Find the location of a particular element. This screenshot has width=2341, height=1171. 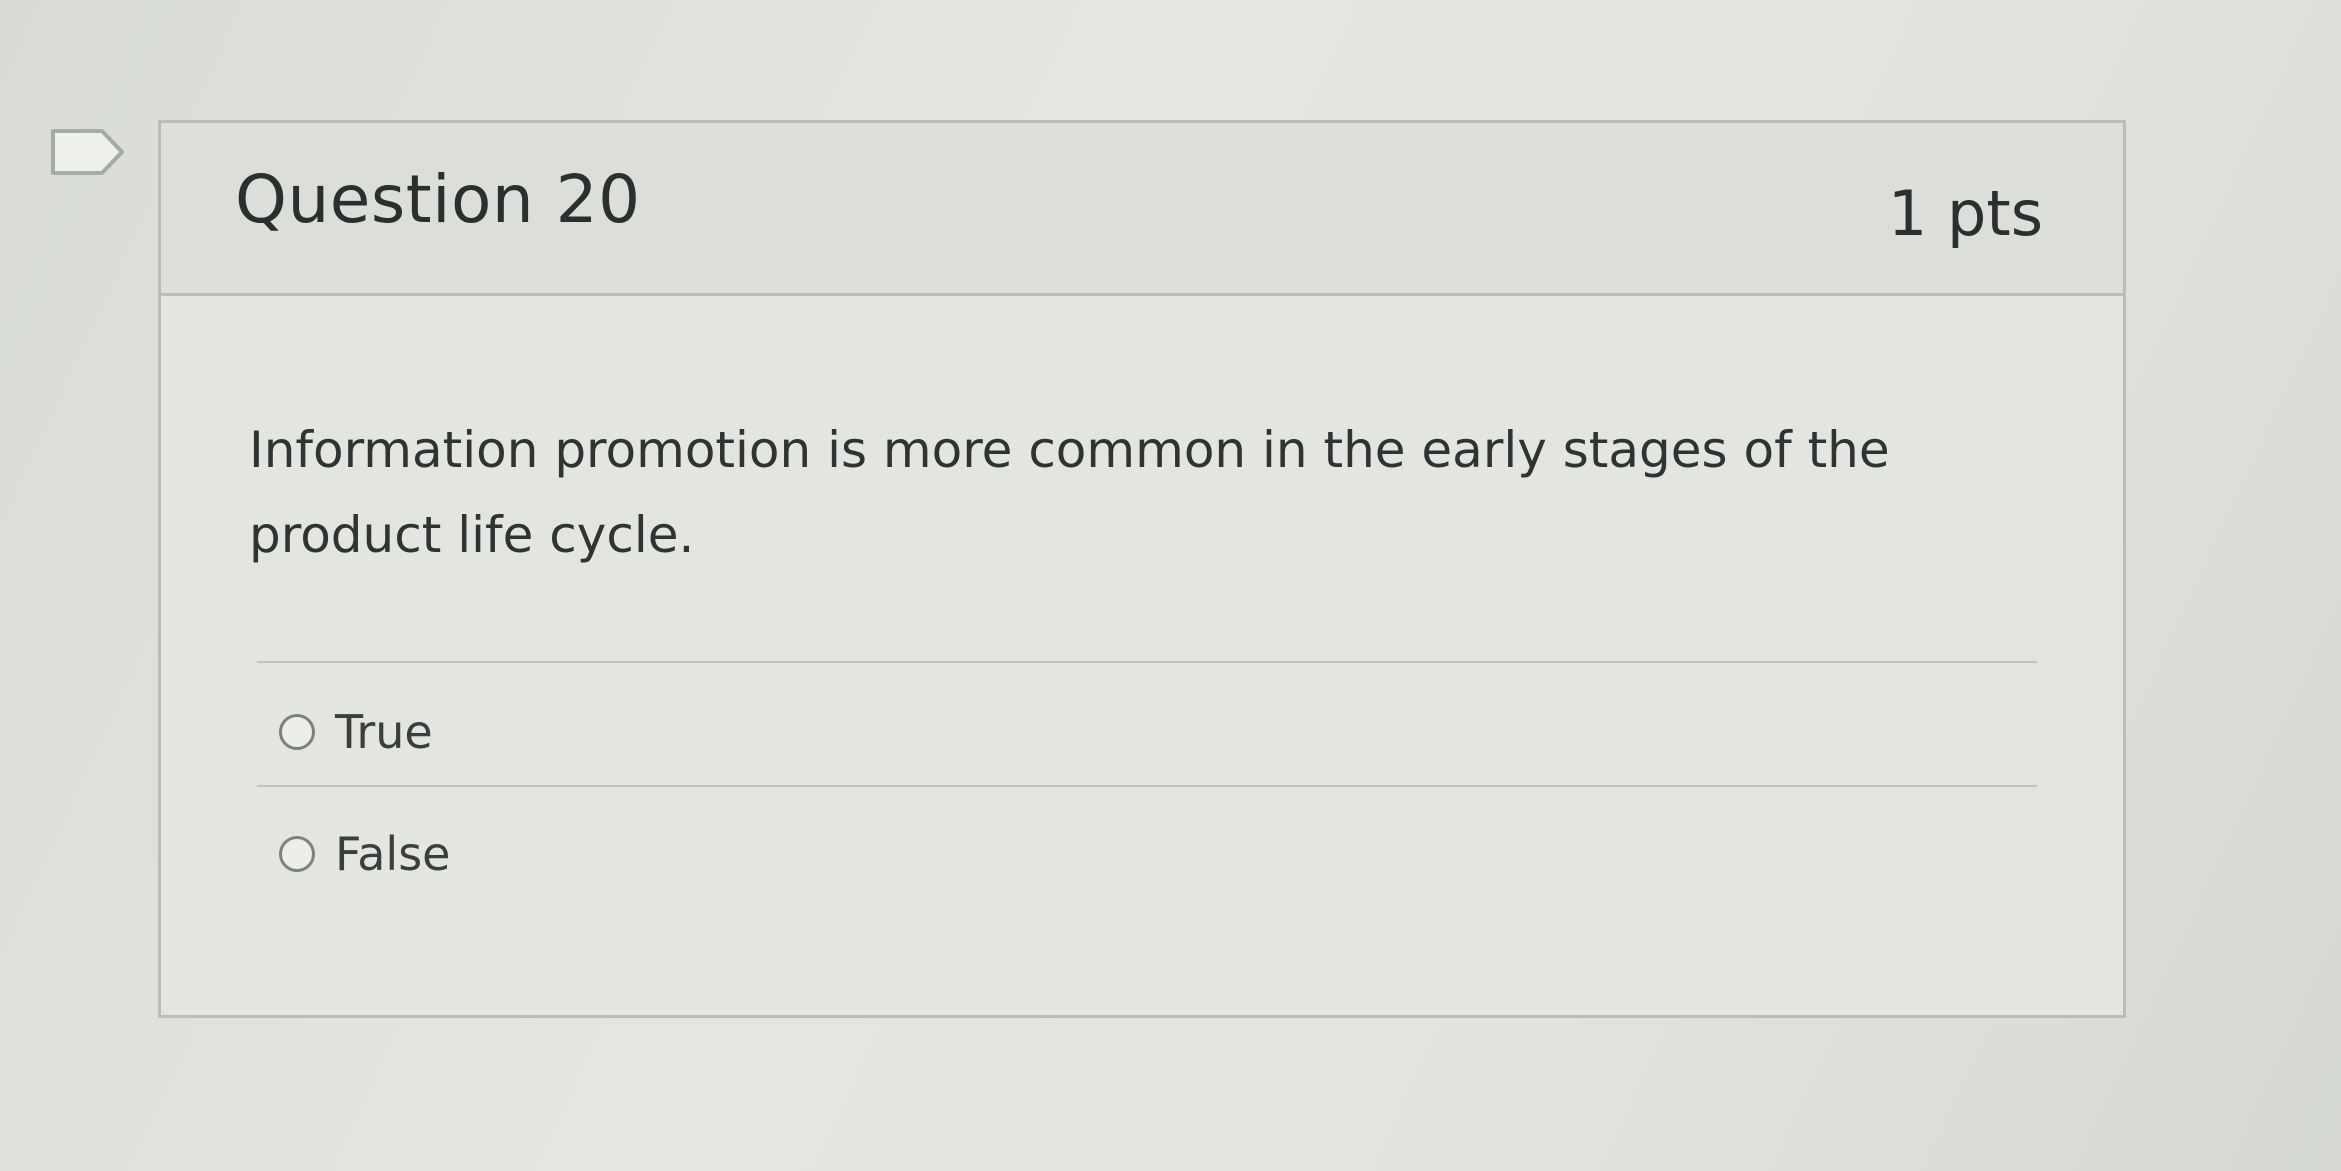

answer-option-false: False is located at coordinates (364, 854).